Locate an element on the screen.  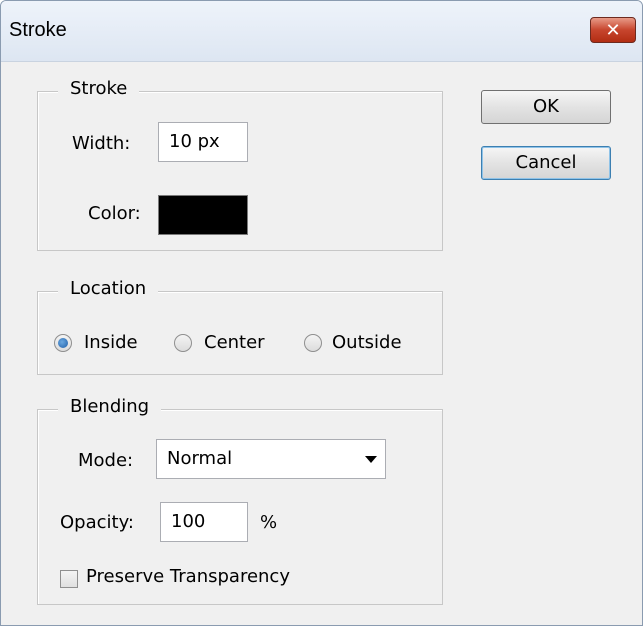
opacity-input: 100 is located at coordinates (204, 522).